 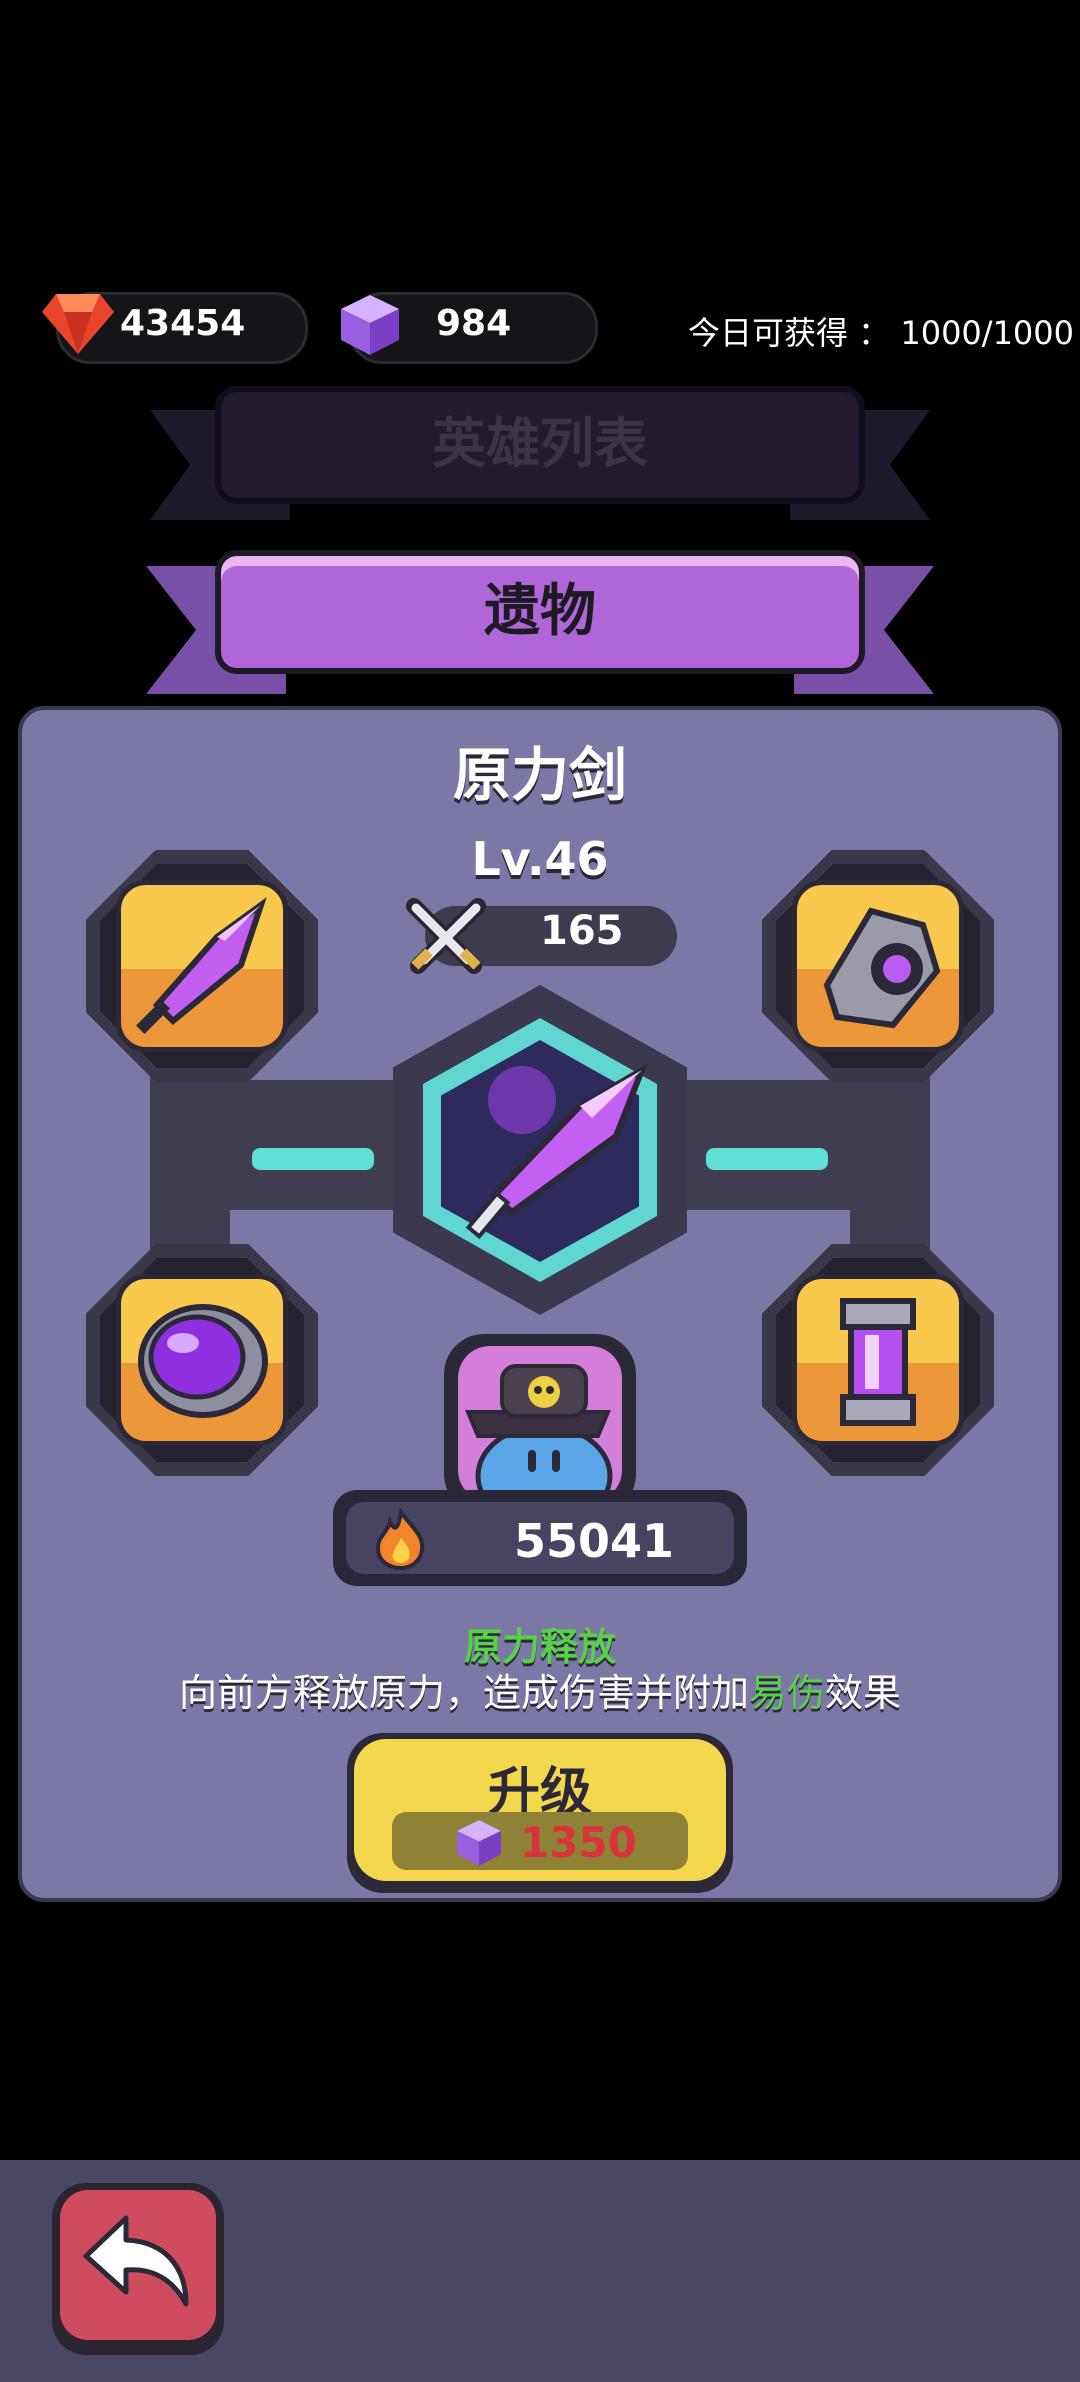 What do you see at coordinates (78, 324) in the screenshot?
I see `ruby-gem-icon` at bounding box center [78, 324].